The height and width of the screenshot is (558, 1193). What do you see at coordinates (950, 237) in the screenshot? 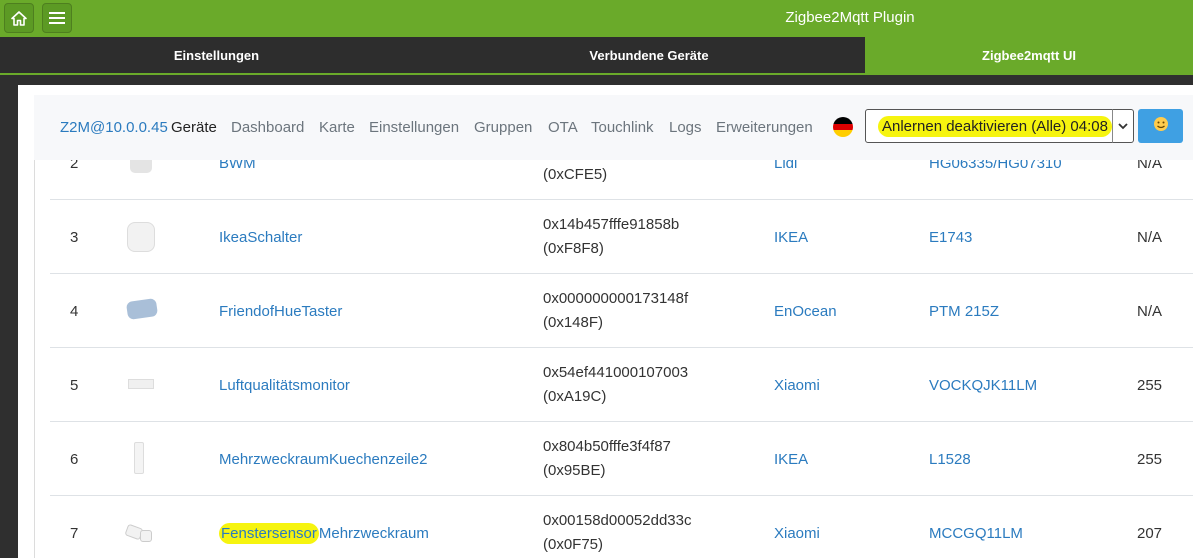
I see `device-model-link: E1743` at bounding box center [950, 237].